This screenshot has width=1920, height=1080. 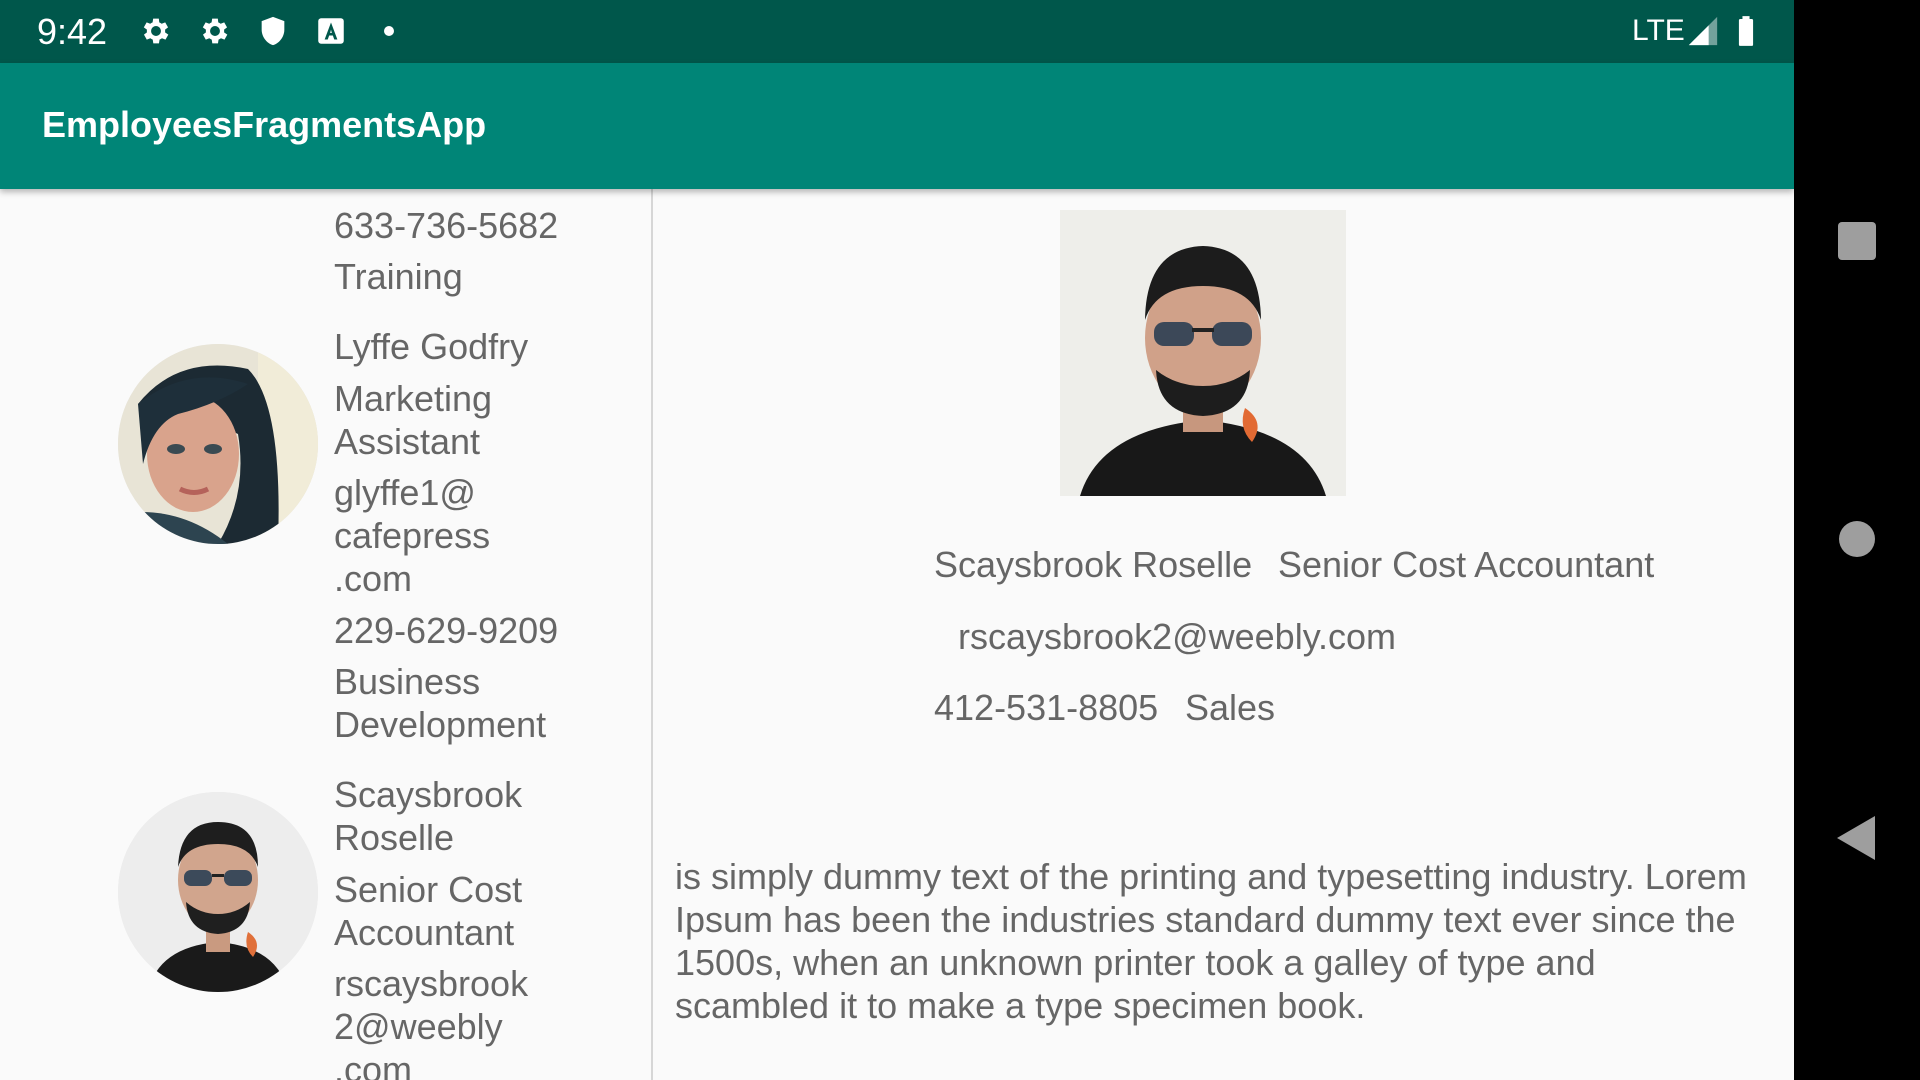 I want to click on home-button, so click(x=1857, y=539).